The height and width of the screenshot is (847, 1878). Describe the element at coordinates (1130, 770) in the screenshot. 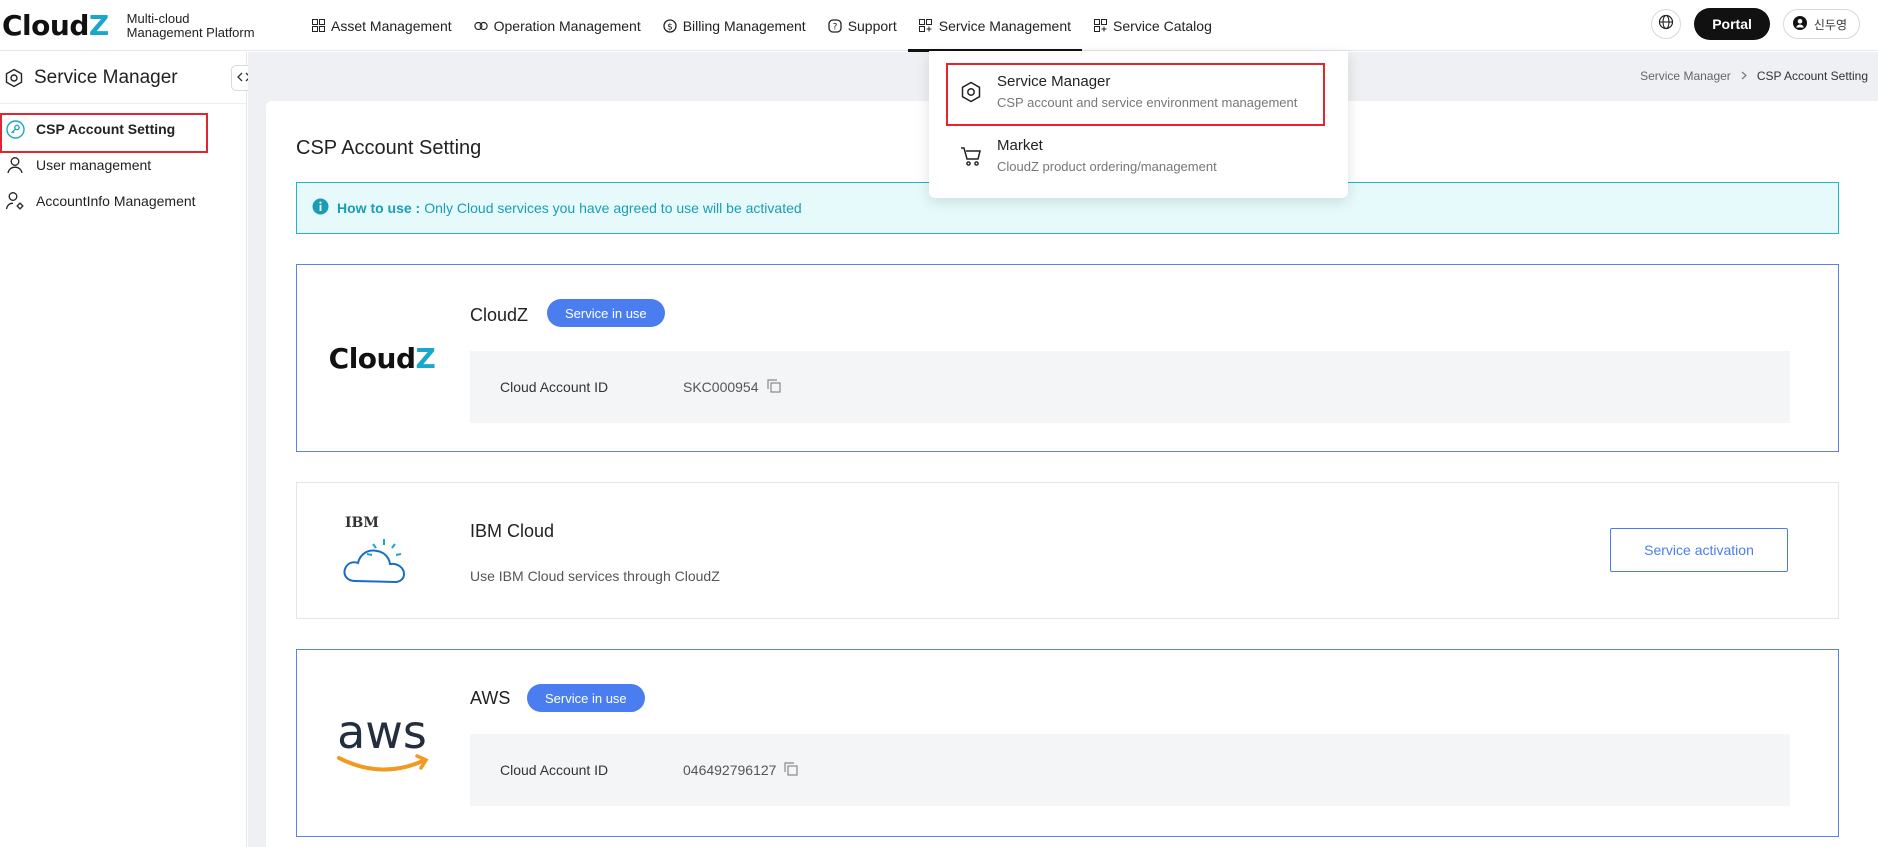

I see `account-info-box: Cloud Account ID 046492796127` at that location.